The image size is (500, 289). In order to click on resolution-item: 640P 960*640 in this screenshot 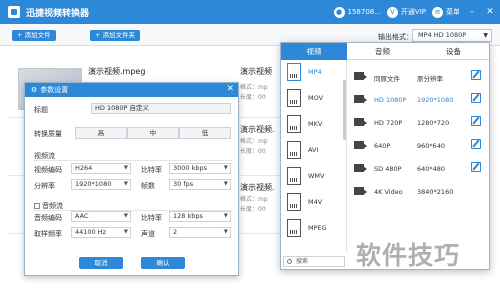, I will do `click(419, 145)`.